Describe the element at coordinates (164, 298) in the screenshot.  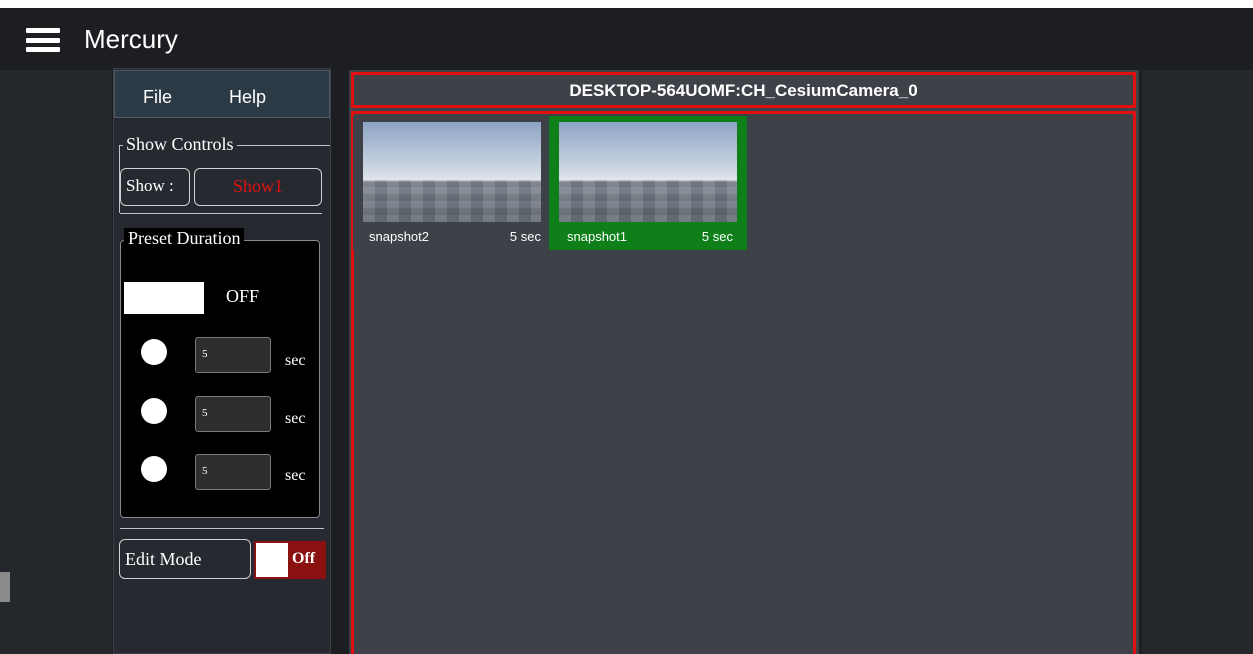
I see `preset-off-toggle` at that location.